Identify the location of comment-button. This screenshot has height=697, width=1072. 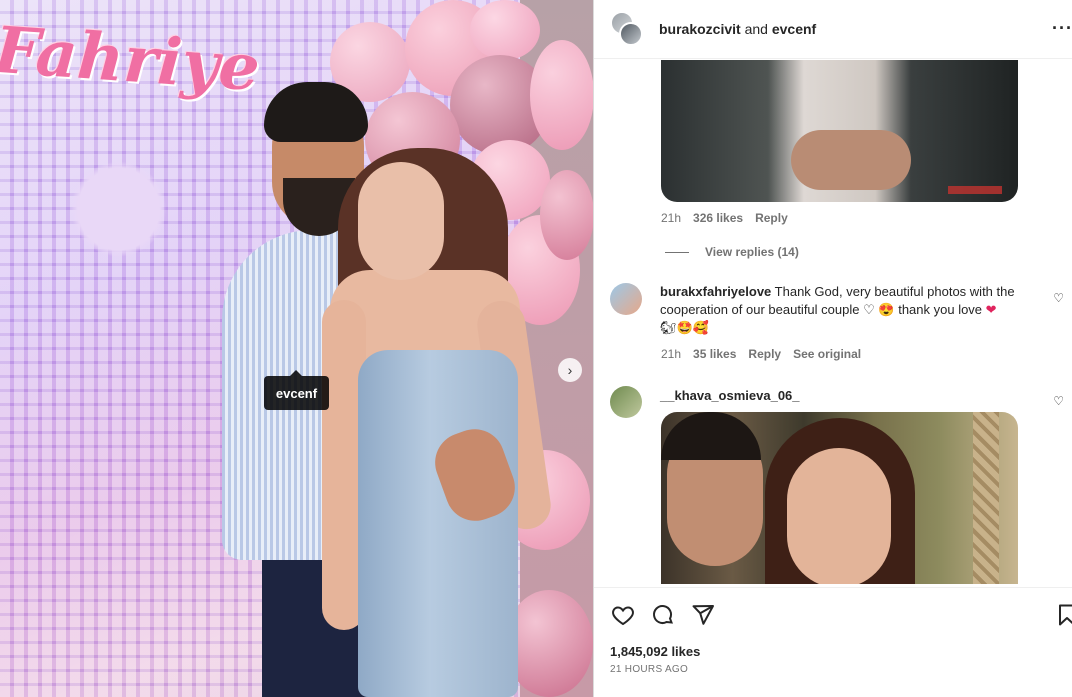
(663, 615).